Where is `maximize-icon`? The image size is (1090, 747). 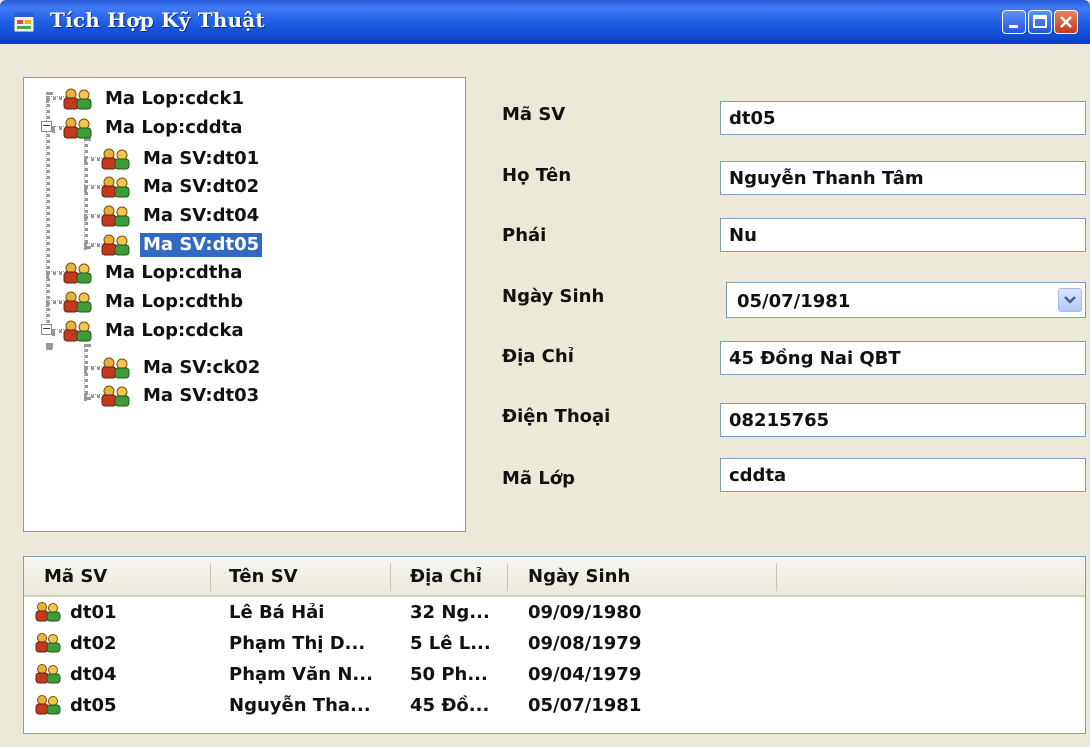 maximize-icon is located at coordinates (1040, 21).